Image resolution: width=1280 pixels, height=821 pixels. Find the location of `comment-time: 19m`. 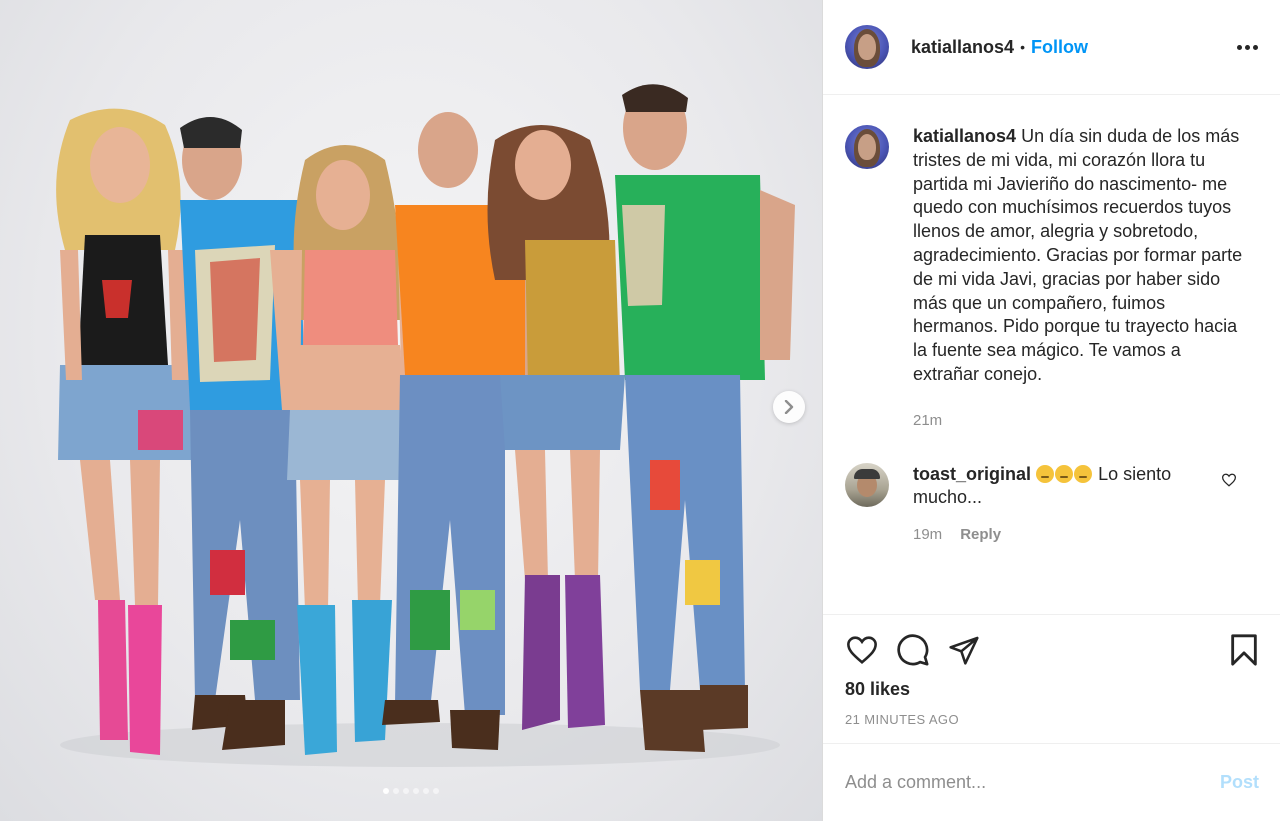

comment-time: 19m is located at coordinates (927, 534).